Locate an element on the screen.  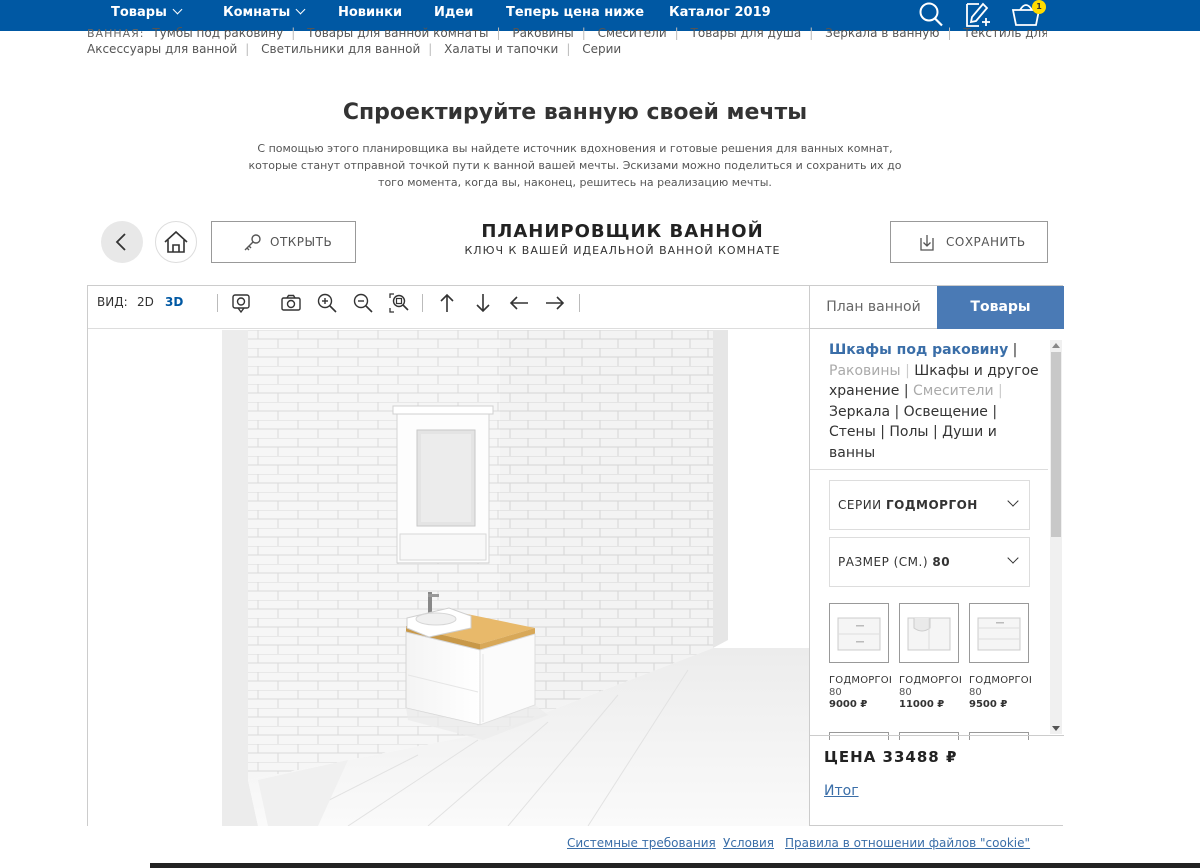
arrow-left-icon is located at coordinates (519, 303).